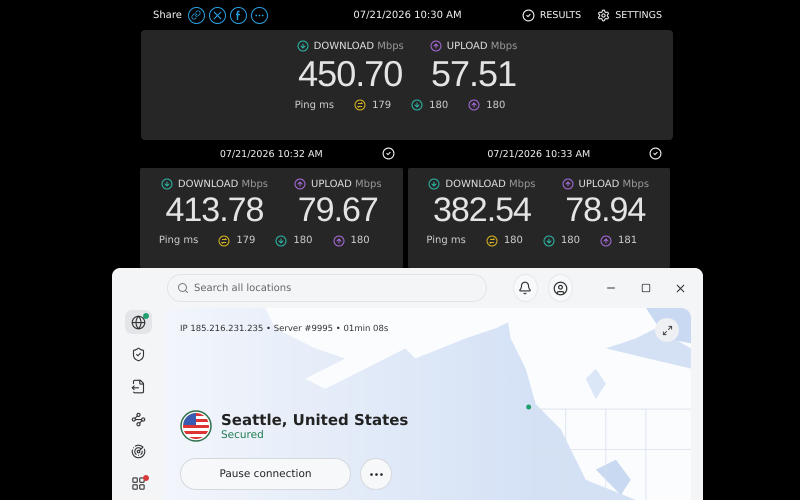  What do you see at coordinates (196, 426) in the screenshot?
I see `us-flag-icon` at bounding box center [196, 426].